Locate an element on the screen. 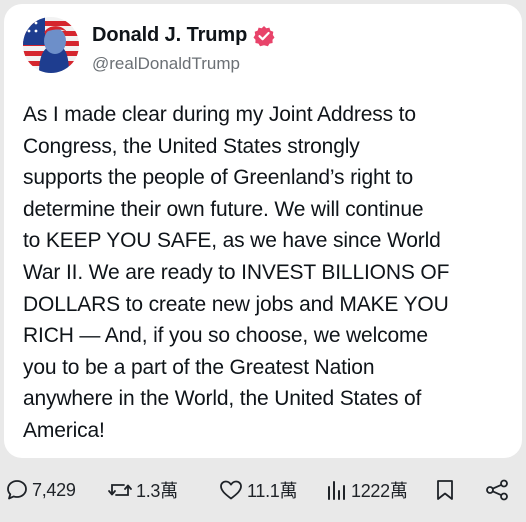 This screenshot has width=526, height=522. post-line: Congress, the United States strongly is located at coordinates (191, 146).